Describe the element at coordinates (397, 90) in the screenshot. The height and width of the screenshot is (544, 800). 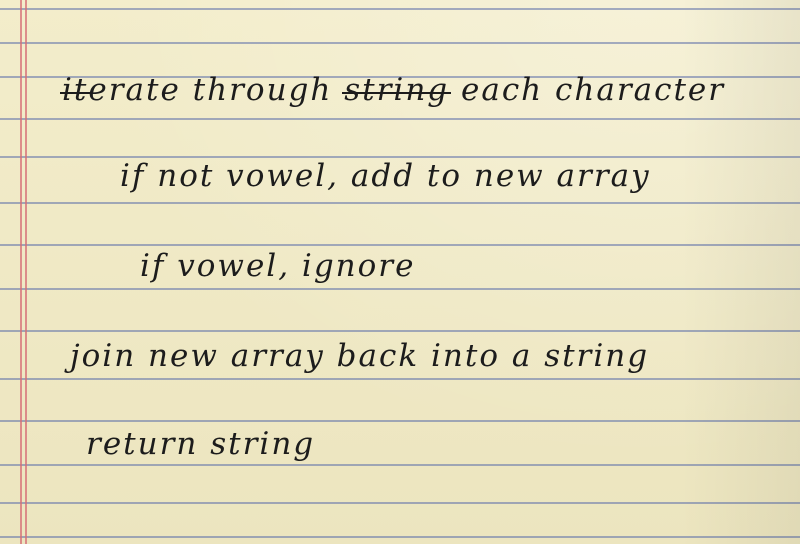
I see `crossed-out-text: string` at that location.